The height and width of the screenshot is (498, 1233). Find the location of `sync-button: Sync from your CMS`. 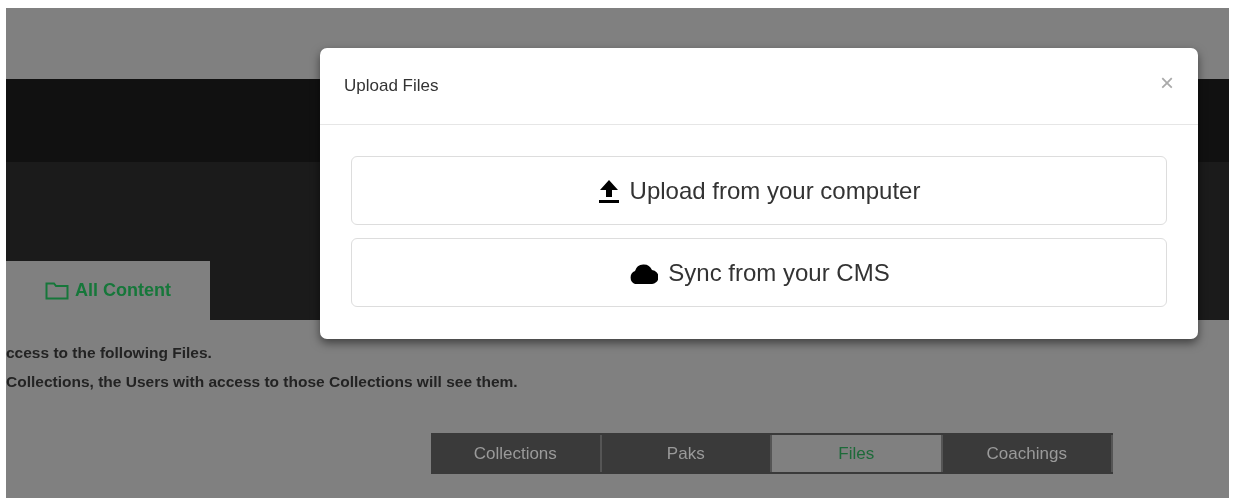

sync-button: Sync from your CMS is located at coordinates (759, 272).